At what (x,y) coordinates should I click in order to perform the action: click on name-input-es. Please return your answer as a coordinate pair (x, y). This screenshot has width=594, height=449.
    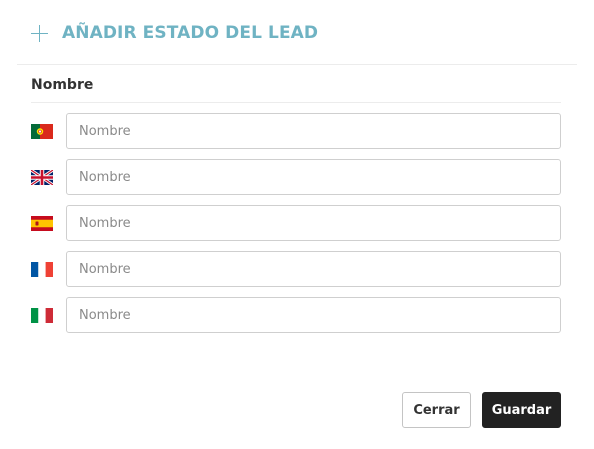
    Looking at the image, I should click on (313, 223).